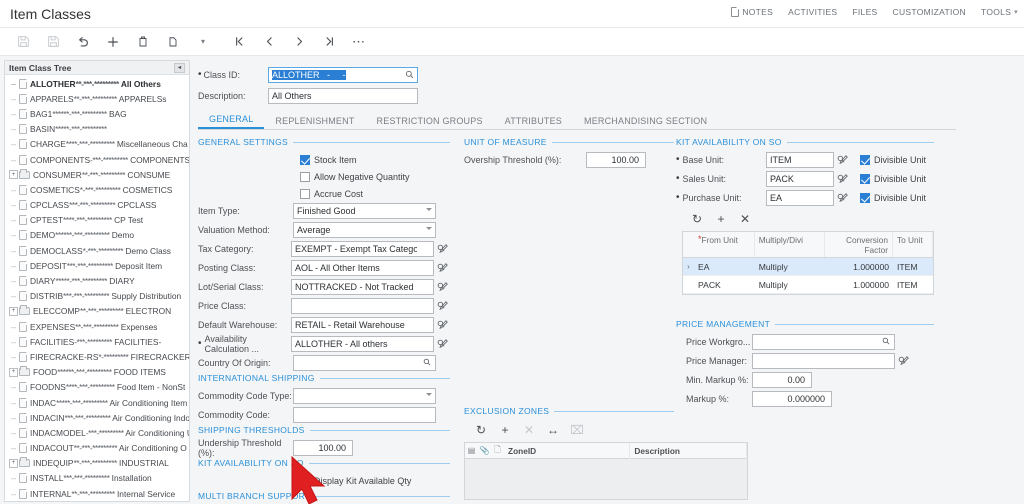 The height and width of the screenshot is (504, 1024). Describe the element at coordinates (859, 244) in the screenshot. I see `column-header-conversion-factor: Conversion Factor` at that location.